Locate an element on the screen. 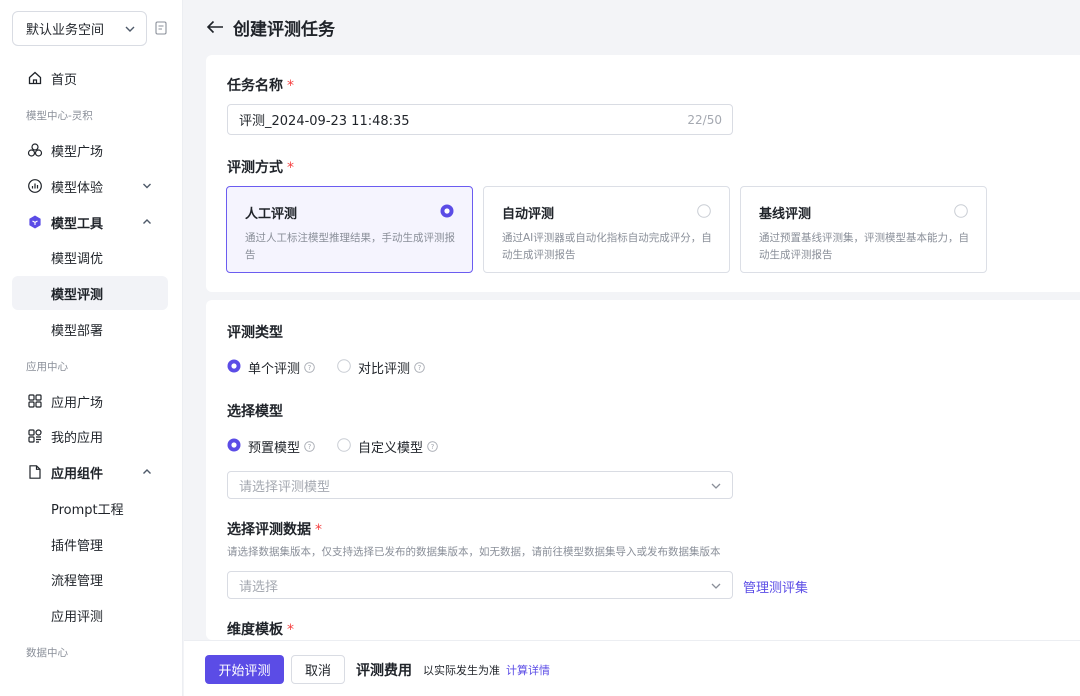 The height and width of the screenshot is (696, 1080). arrow-left-icon is located at coordinates (215, 27).